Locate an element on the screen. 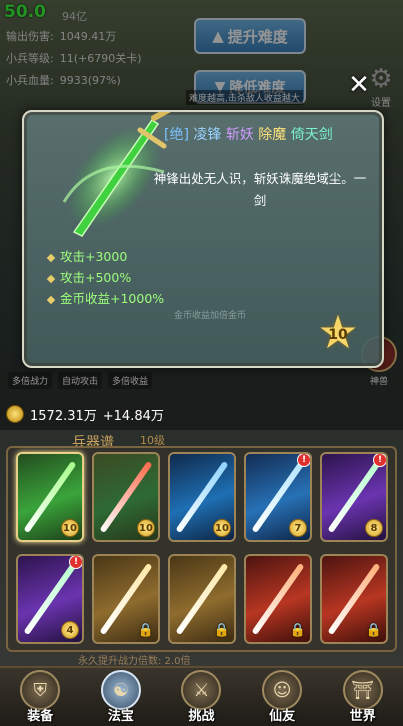 This screenshot has width=403, height=726. nav-treasure: ☯ 法宝 is located at coordinates (121, 697).